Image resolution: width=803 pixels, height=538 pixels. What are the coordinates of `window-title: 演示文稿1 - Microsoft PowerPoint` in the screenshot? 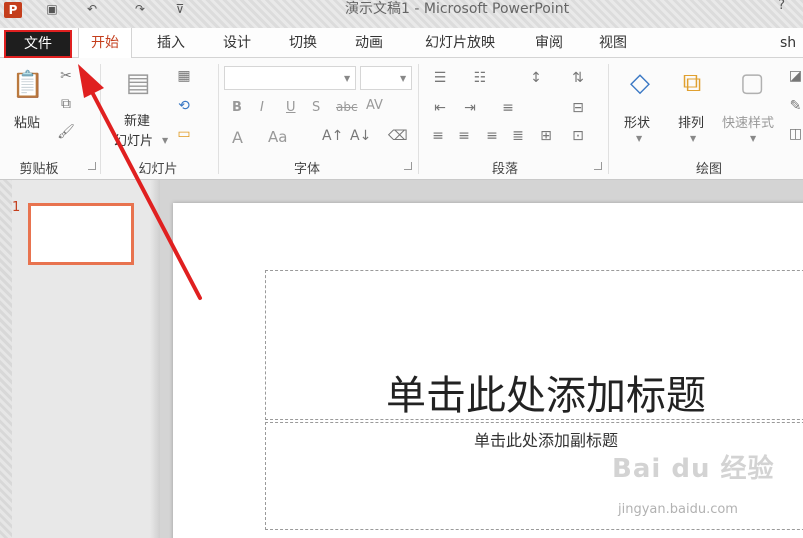 It's located at (457, 9).